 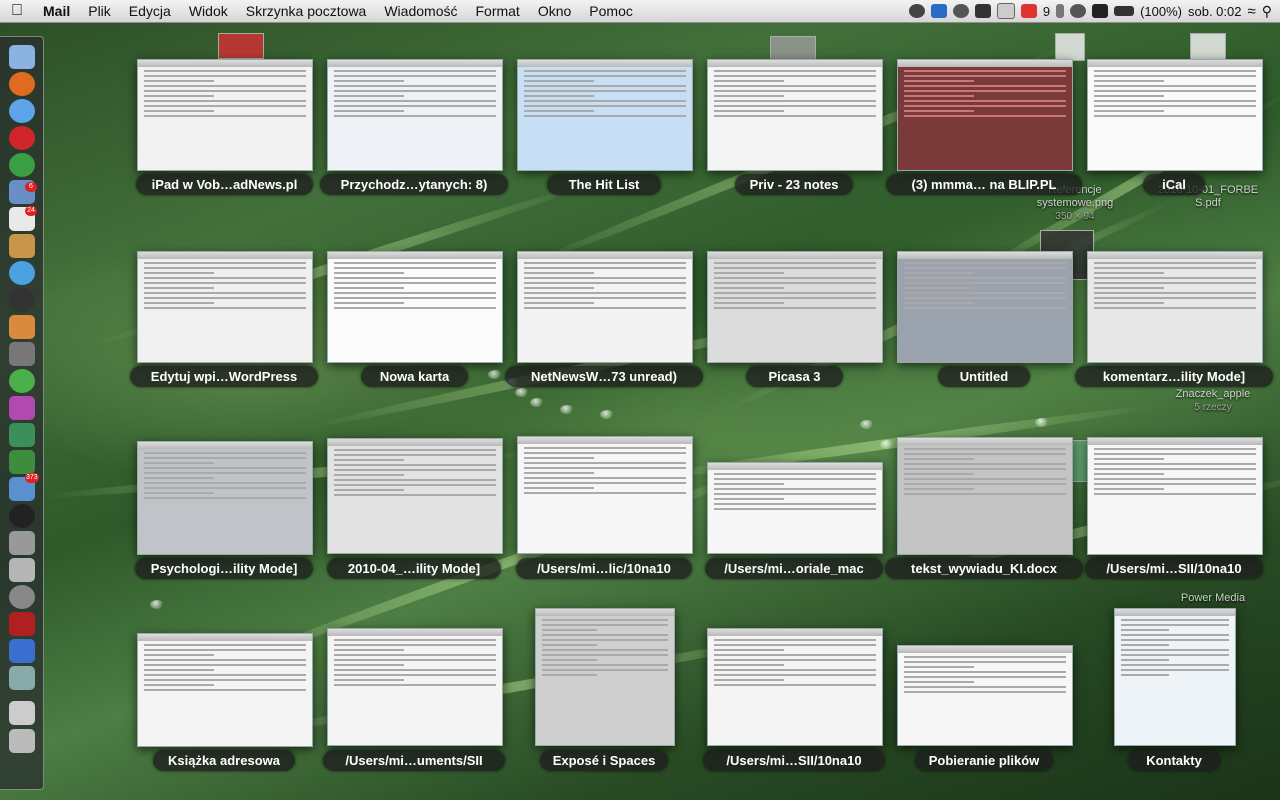 I want to click on trash-icon, so click(x=22, y=741).